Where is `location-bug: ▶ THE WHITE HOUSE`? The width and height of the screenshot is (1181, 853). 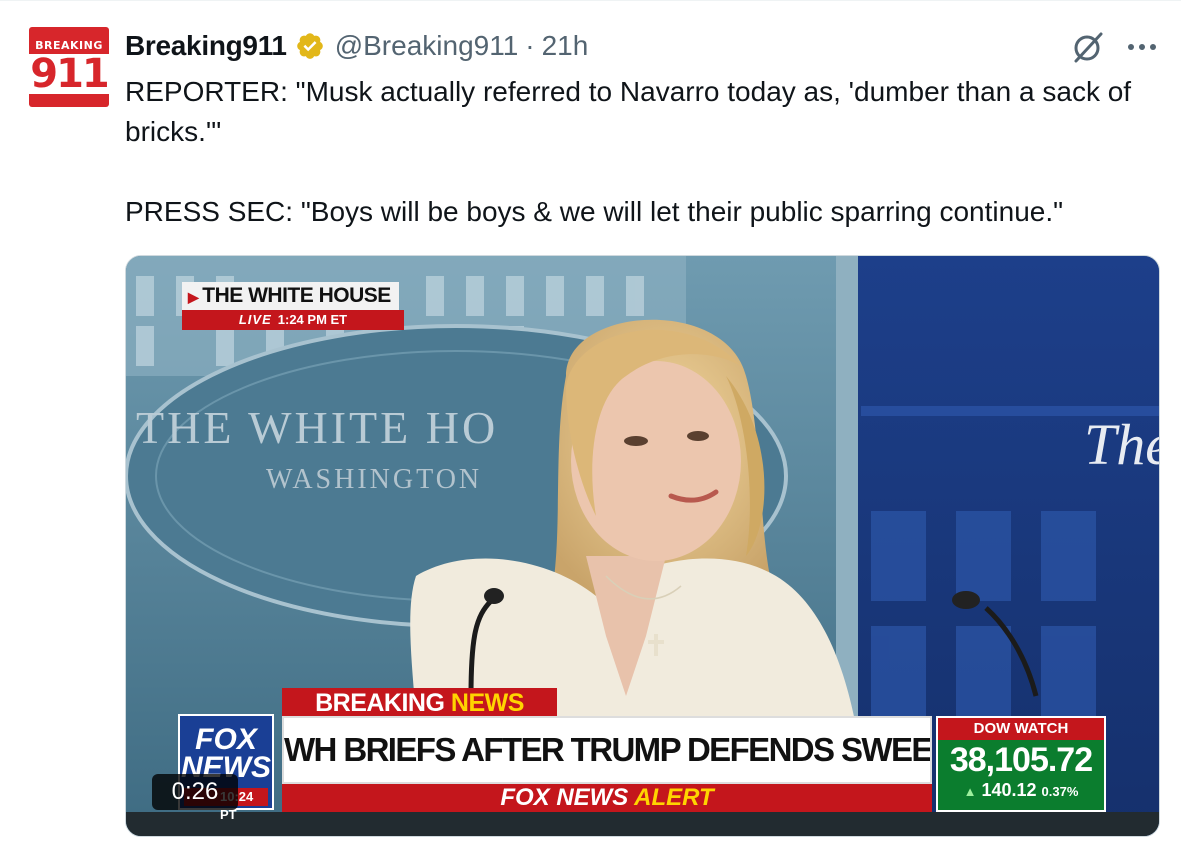
location-bug: ▶ THE WHITE HOUSE is located at coordinates (290, 296).